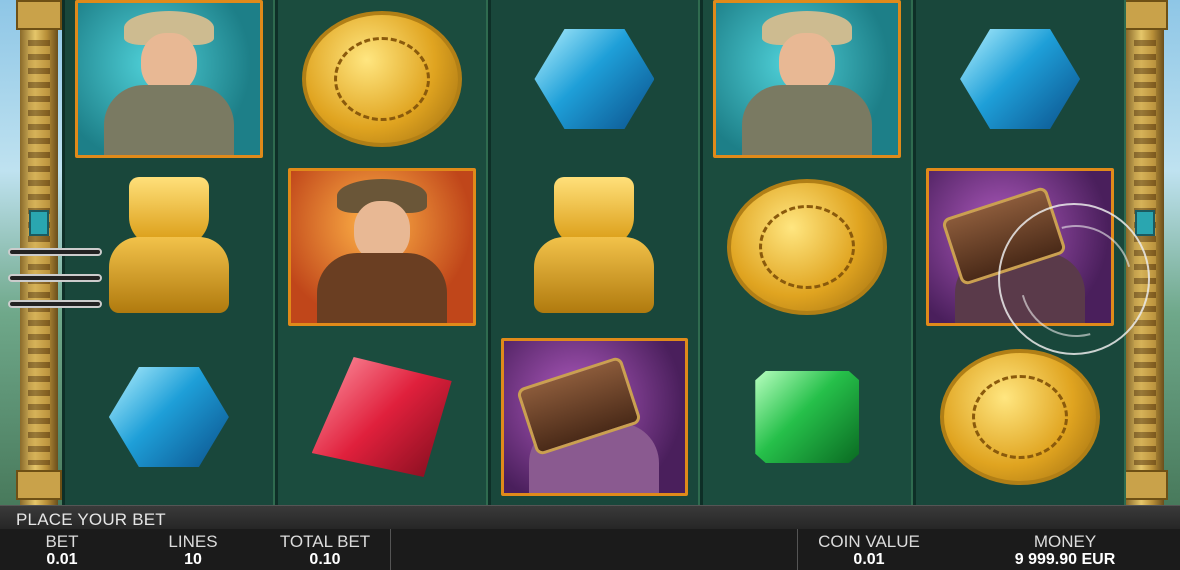  What do you see at coordinates (1065, 541) in the screenshot?
I see `money-label: MONEY` at bounding box center [1065, 541].